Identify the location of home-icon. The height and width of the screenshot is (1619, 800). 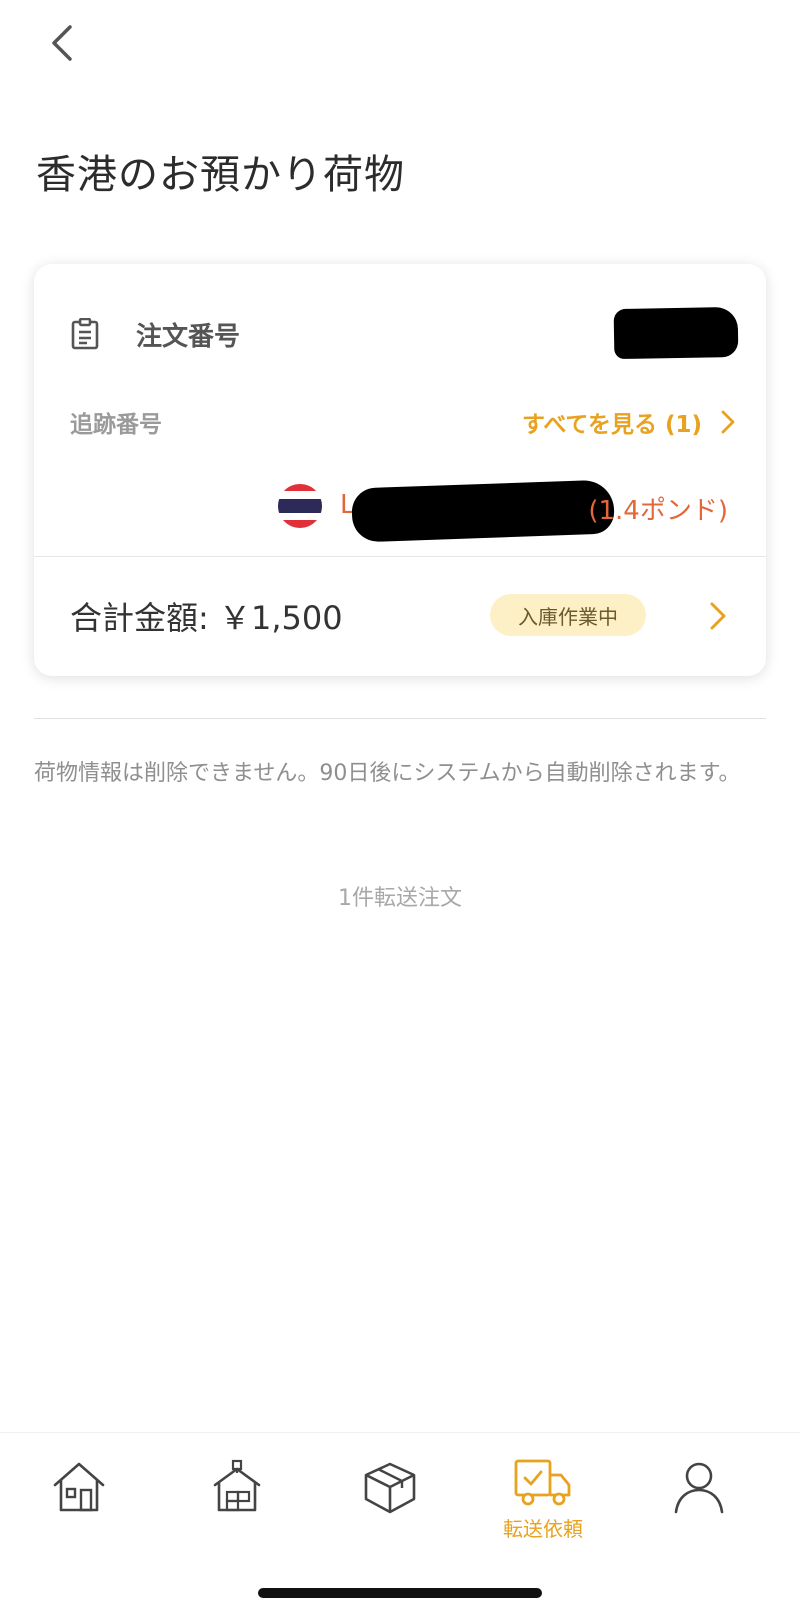
(79, 1487).